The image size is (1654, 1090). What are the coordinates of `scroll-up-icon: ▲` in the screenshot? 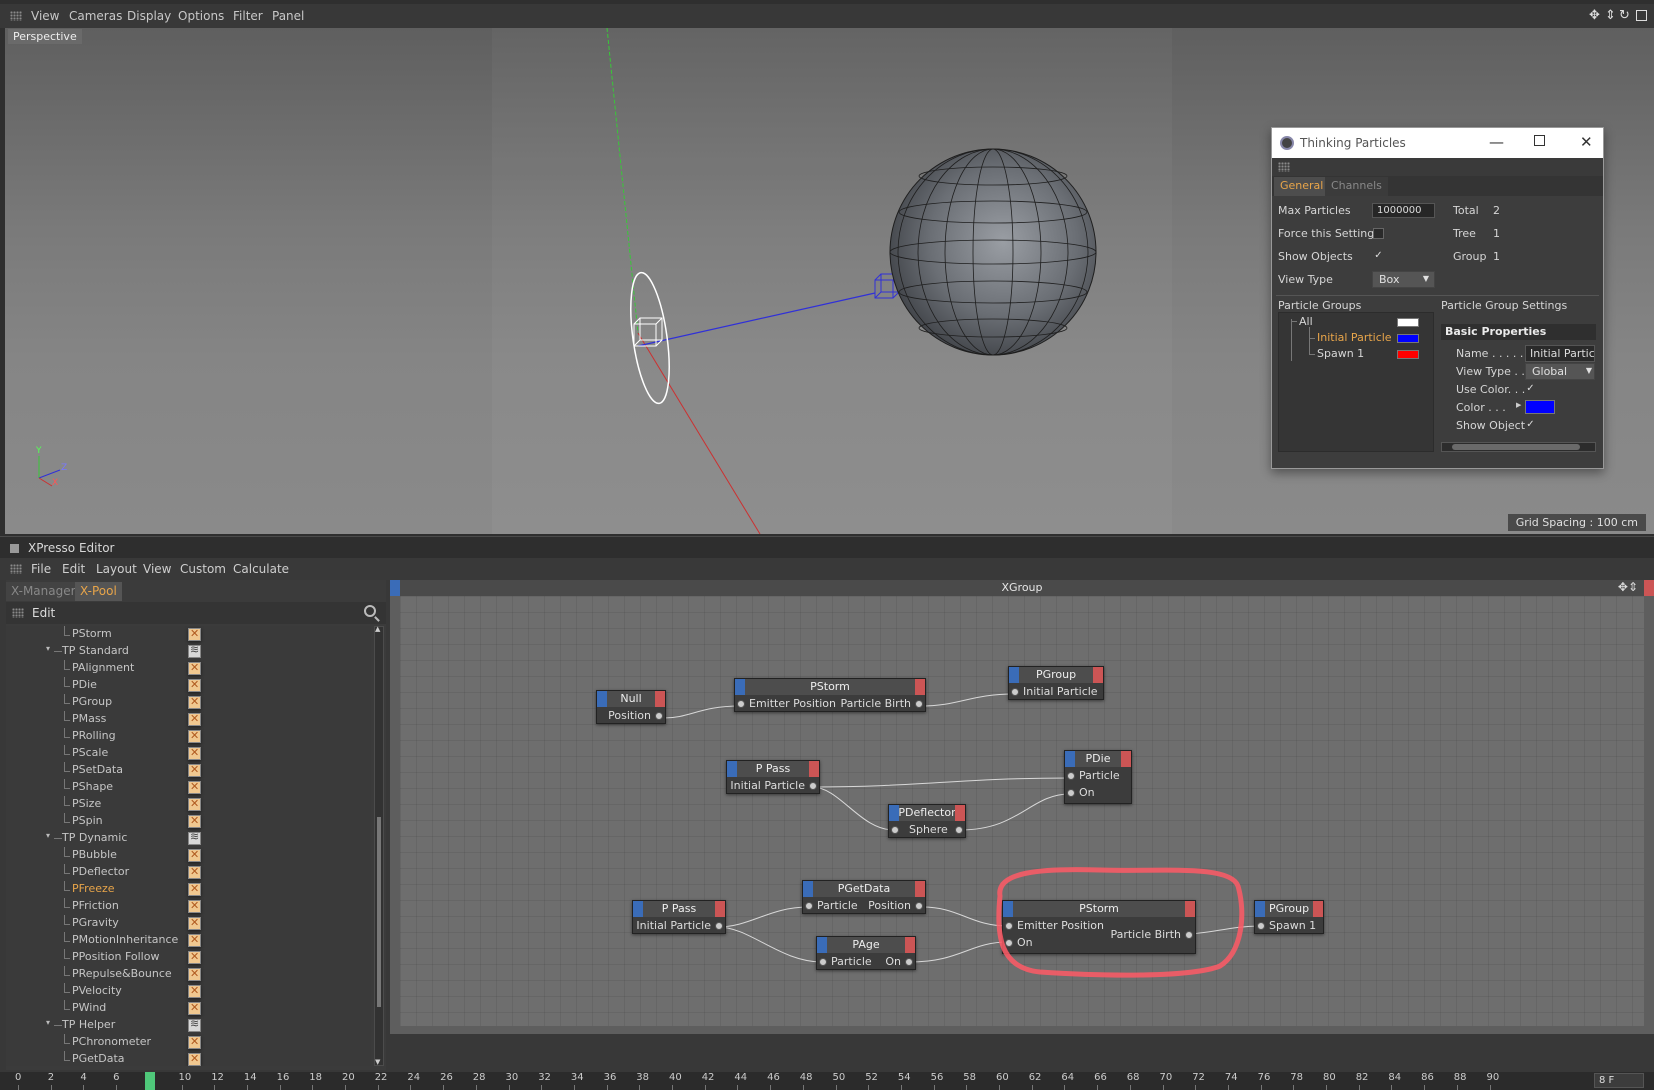 It's located at (377, 629).